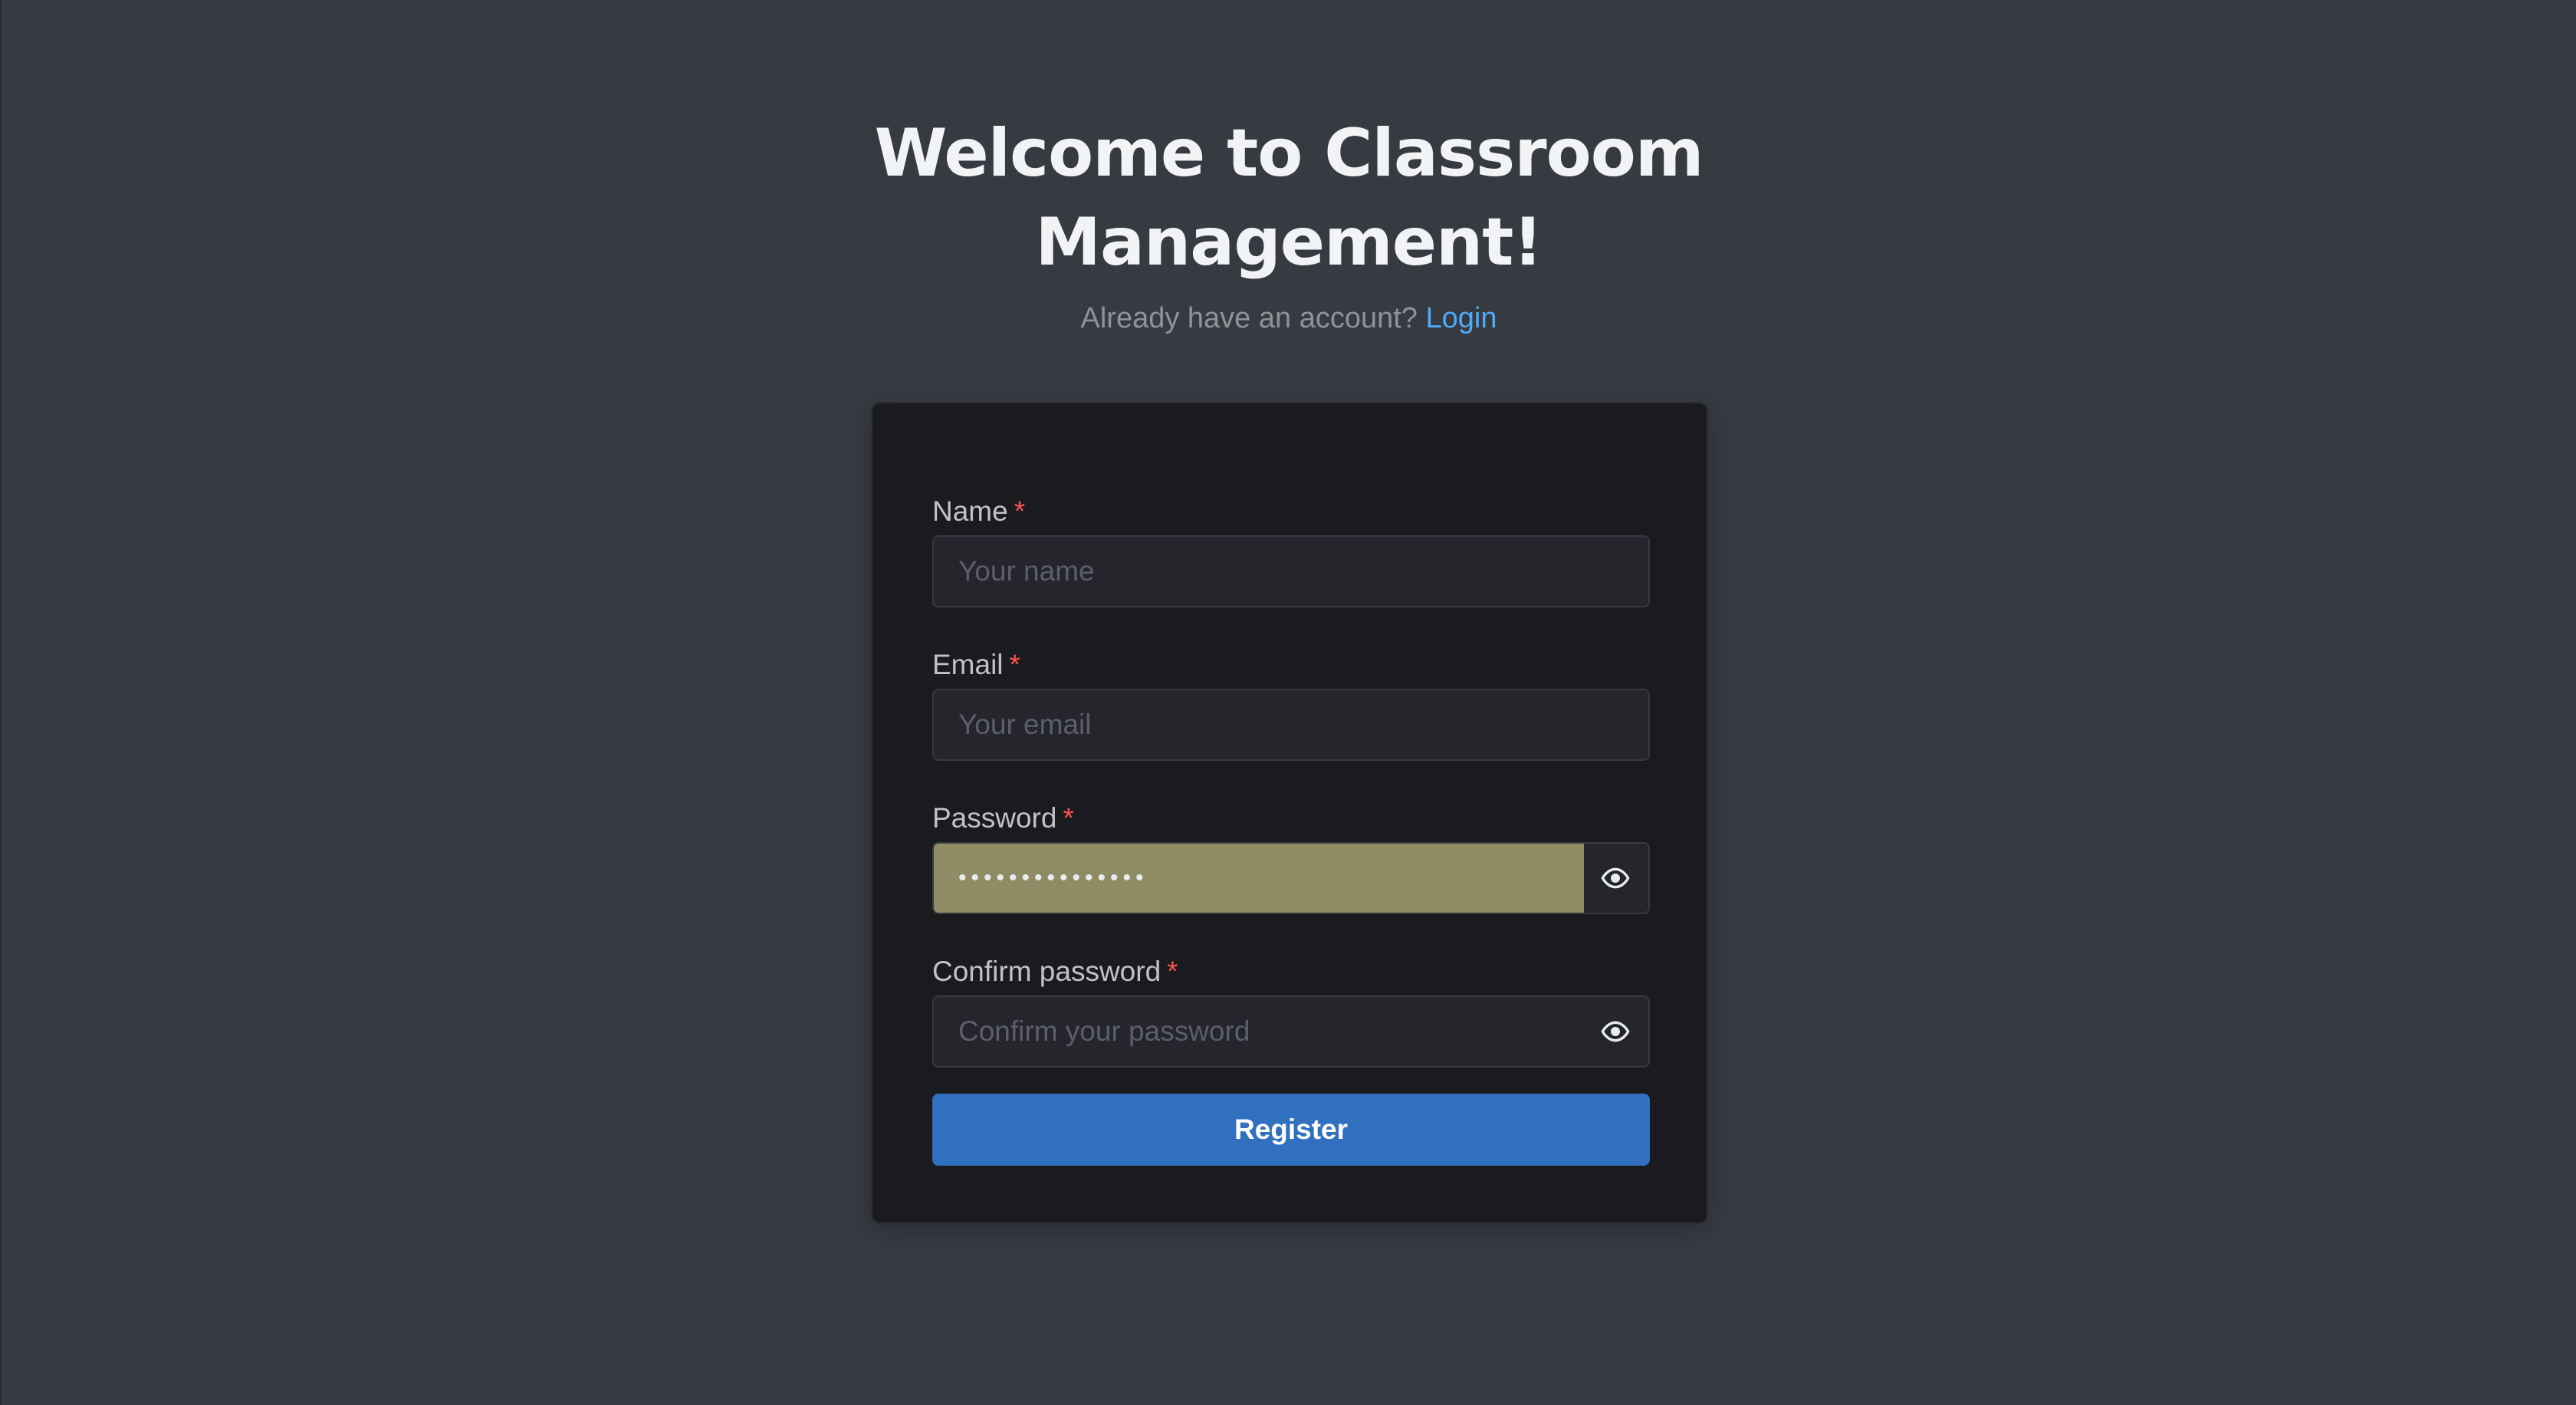 Image resolution: width=2576 pixels, height=1405 pixels. I want to click on login-link: Login, so click(1462, 318).